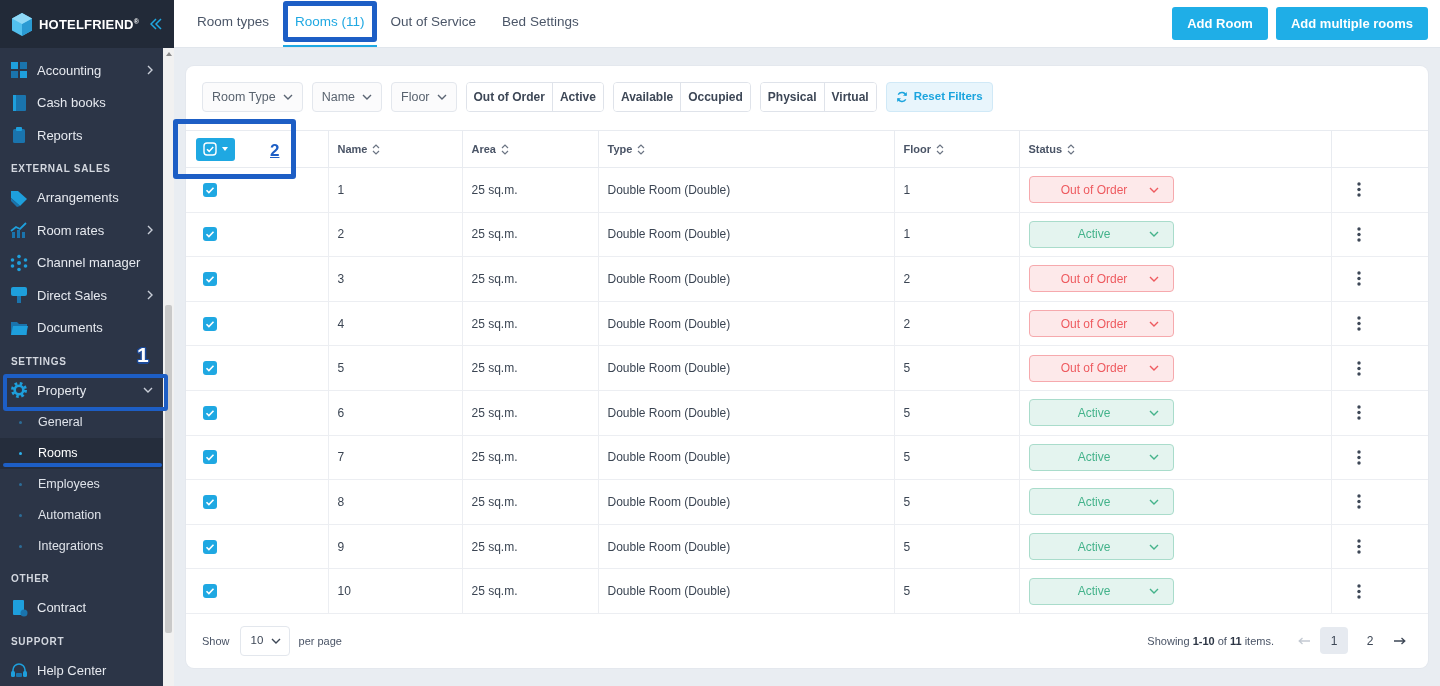 This screenshot has width=1440, height=686. I want to click on section-heading: OTHER, so click(30, 579).